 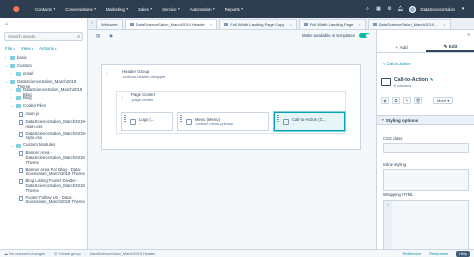 I want to click on edit-icon: ✎, so click(x=407, y=100).